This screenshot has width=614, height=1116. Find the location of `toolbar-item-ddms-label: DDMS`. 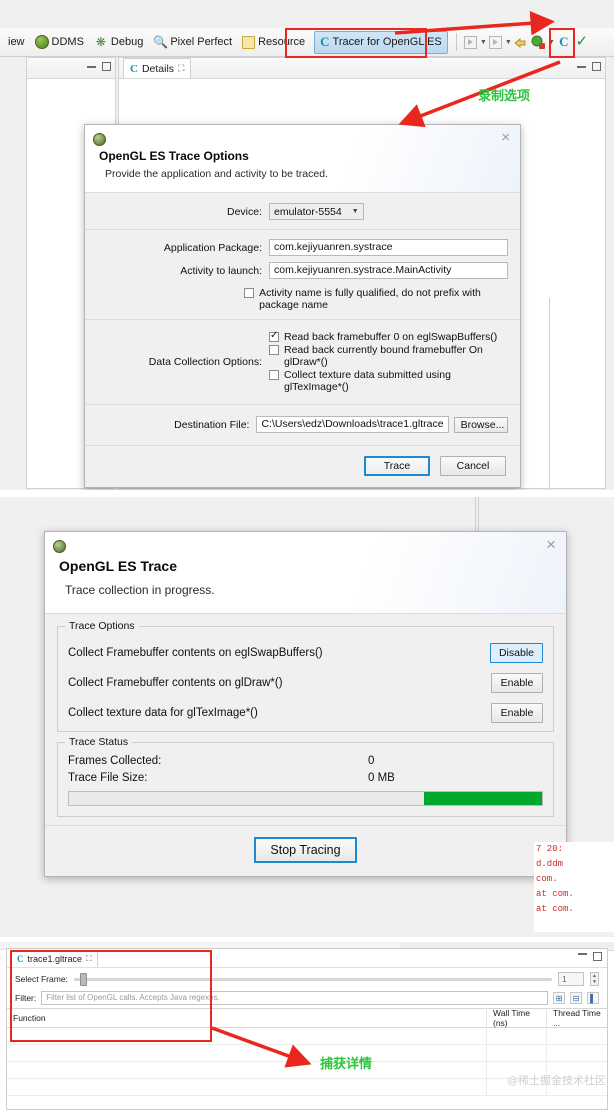

toolbar-item-ddms-label: DDMS is located at coordinates (67, 42).